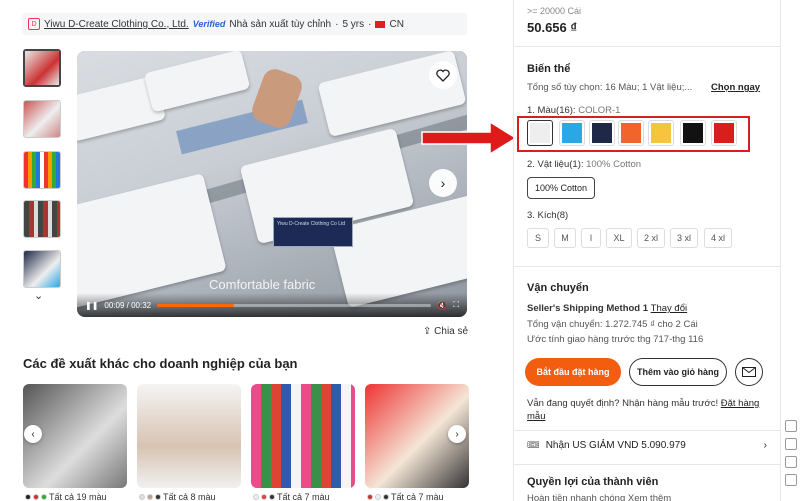 The height and width of the screenshot is (501, 800). What do you see at coordinates (442, 305) in the screenshot?
I see `mute-icon: 🔇` at bounding box center [442, 305].